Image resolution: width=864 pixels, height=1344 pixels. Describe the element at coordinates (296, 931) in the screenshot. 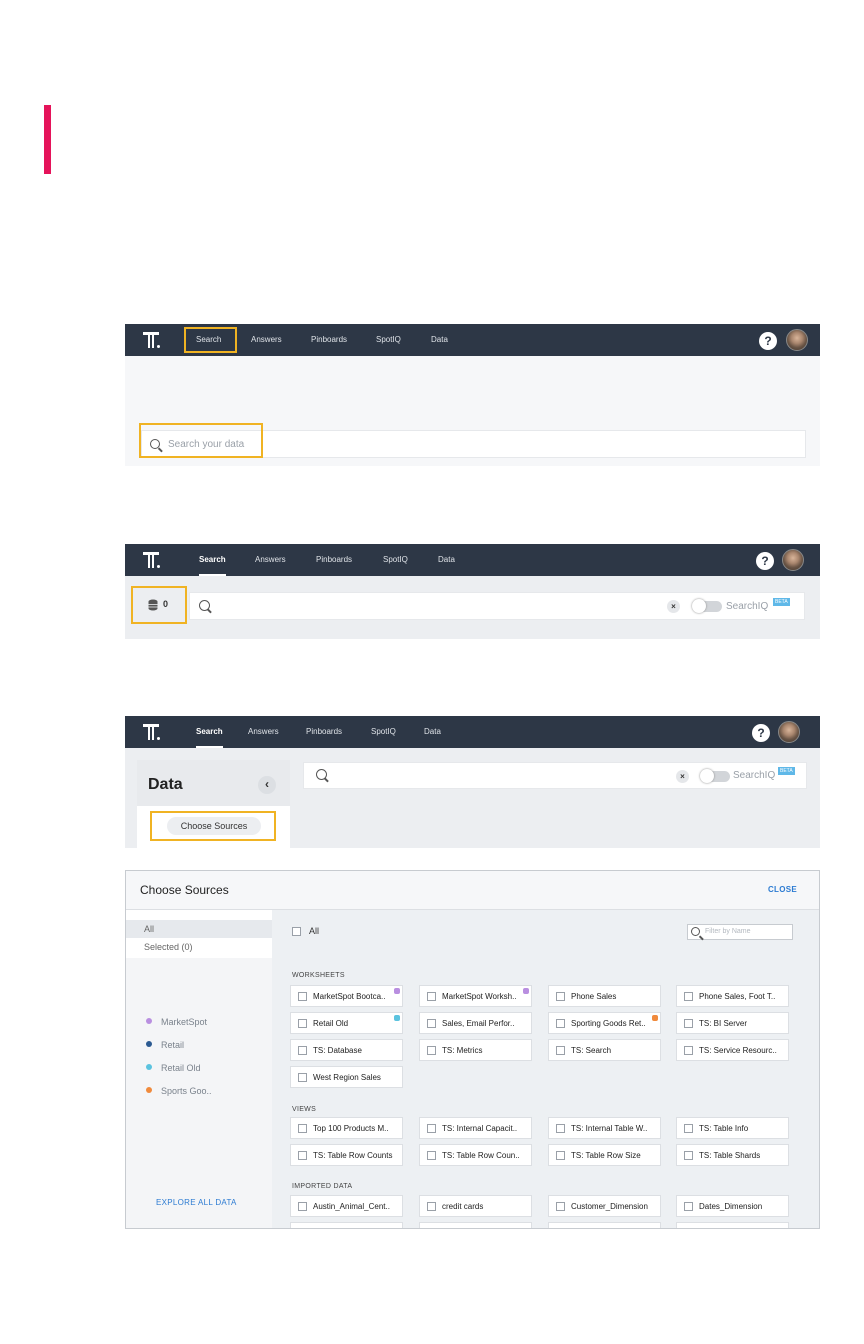

I see `select-all-checkbox` at that location.